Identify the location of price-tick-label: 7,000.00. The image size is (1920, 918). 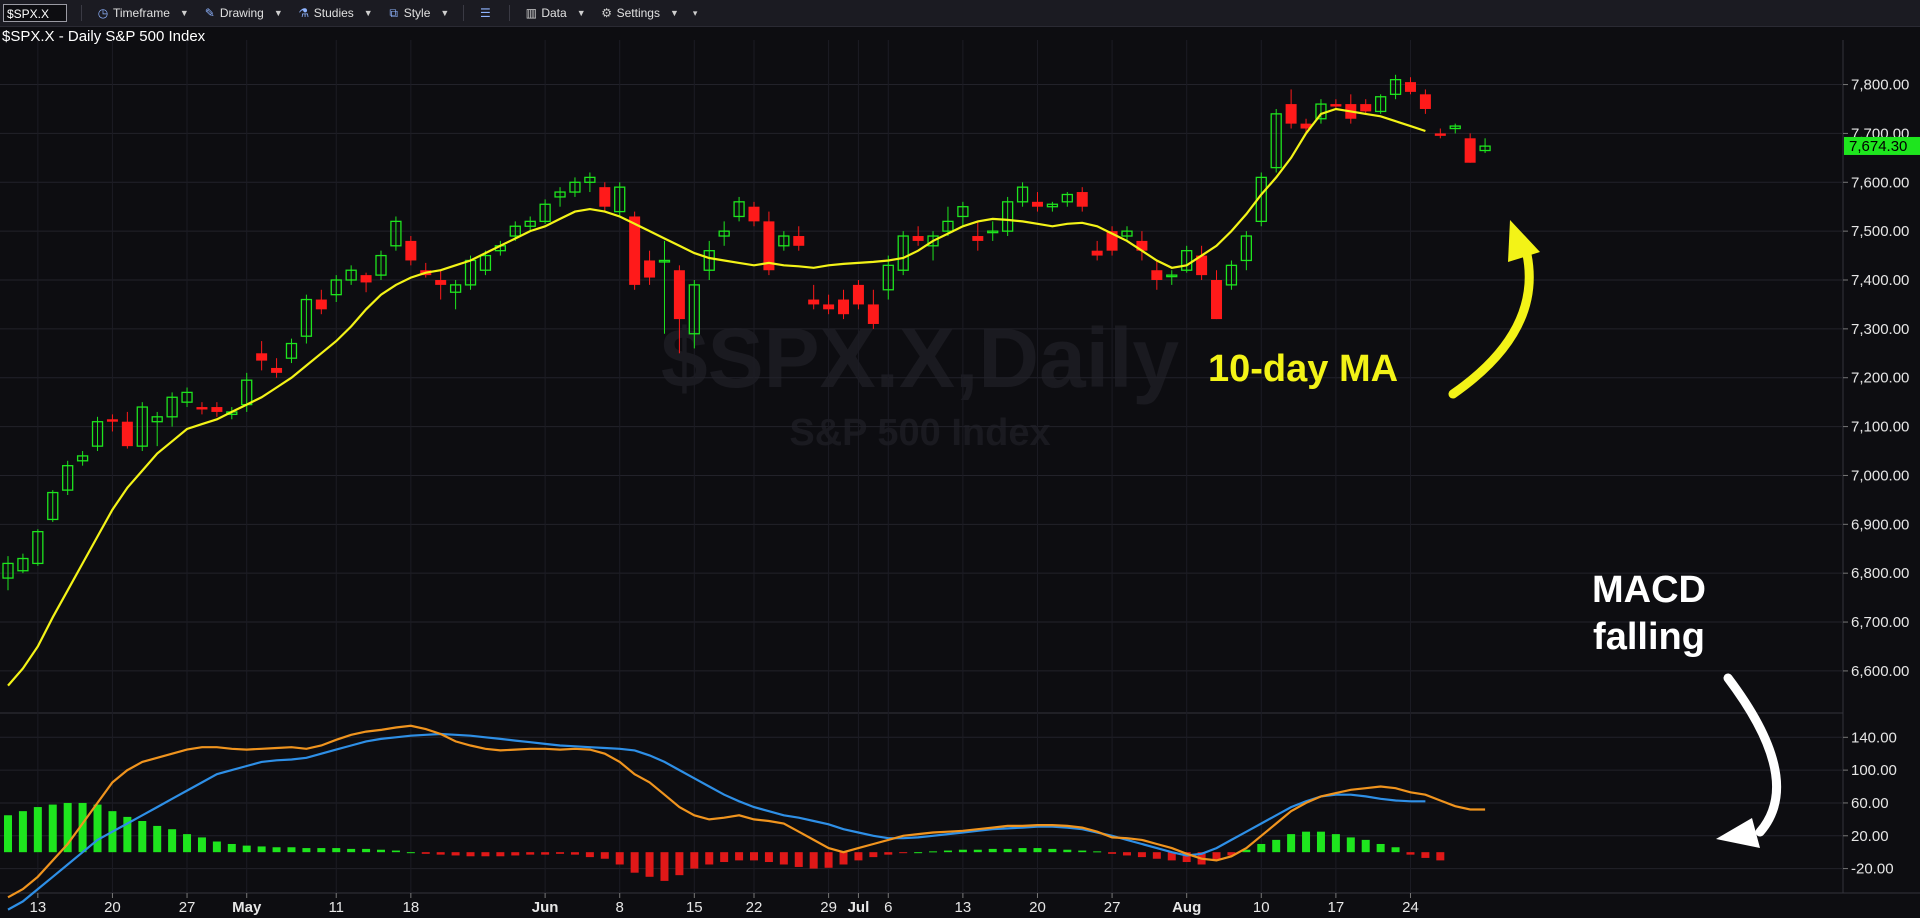
(1880, 475).